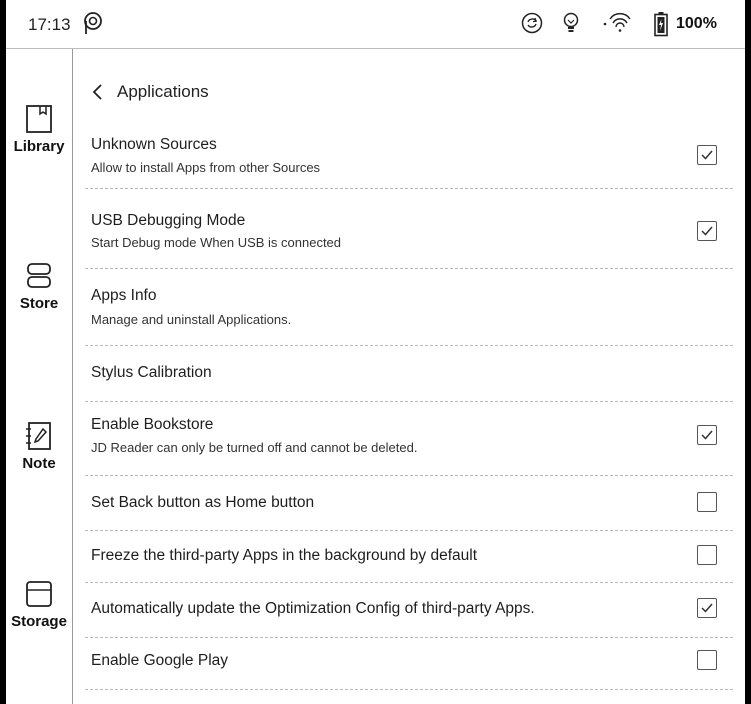 This screenshot has width=751, height=704. What do you see at coordinates (39, 303) in the screenshot?
I see `sidebar-item-label: Store` at bounding box center [39, 303].